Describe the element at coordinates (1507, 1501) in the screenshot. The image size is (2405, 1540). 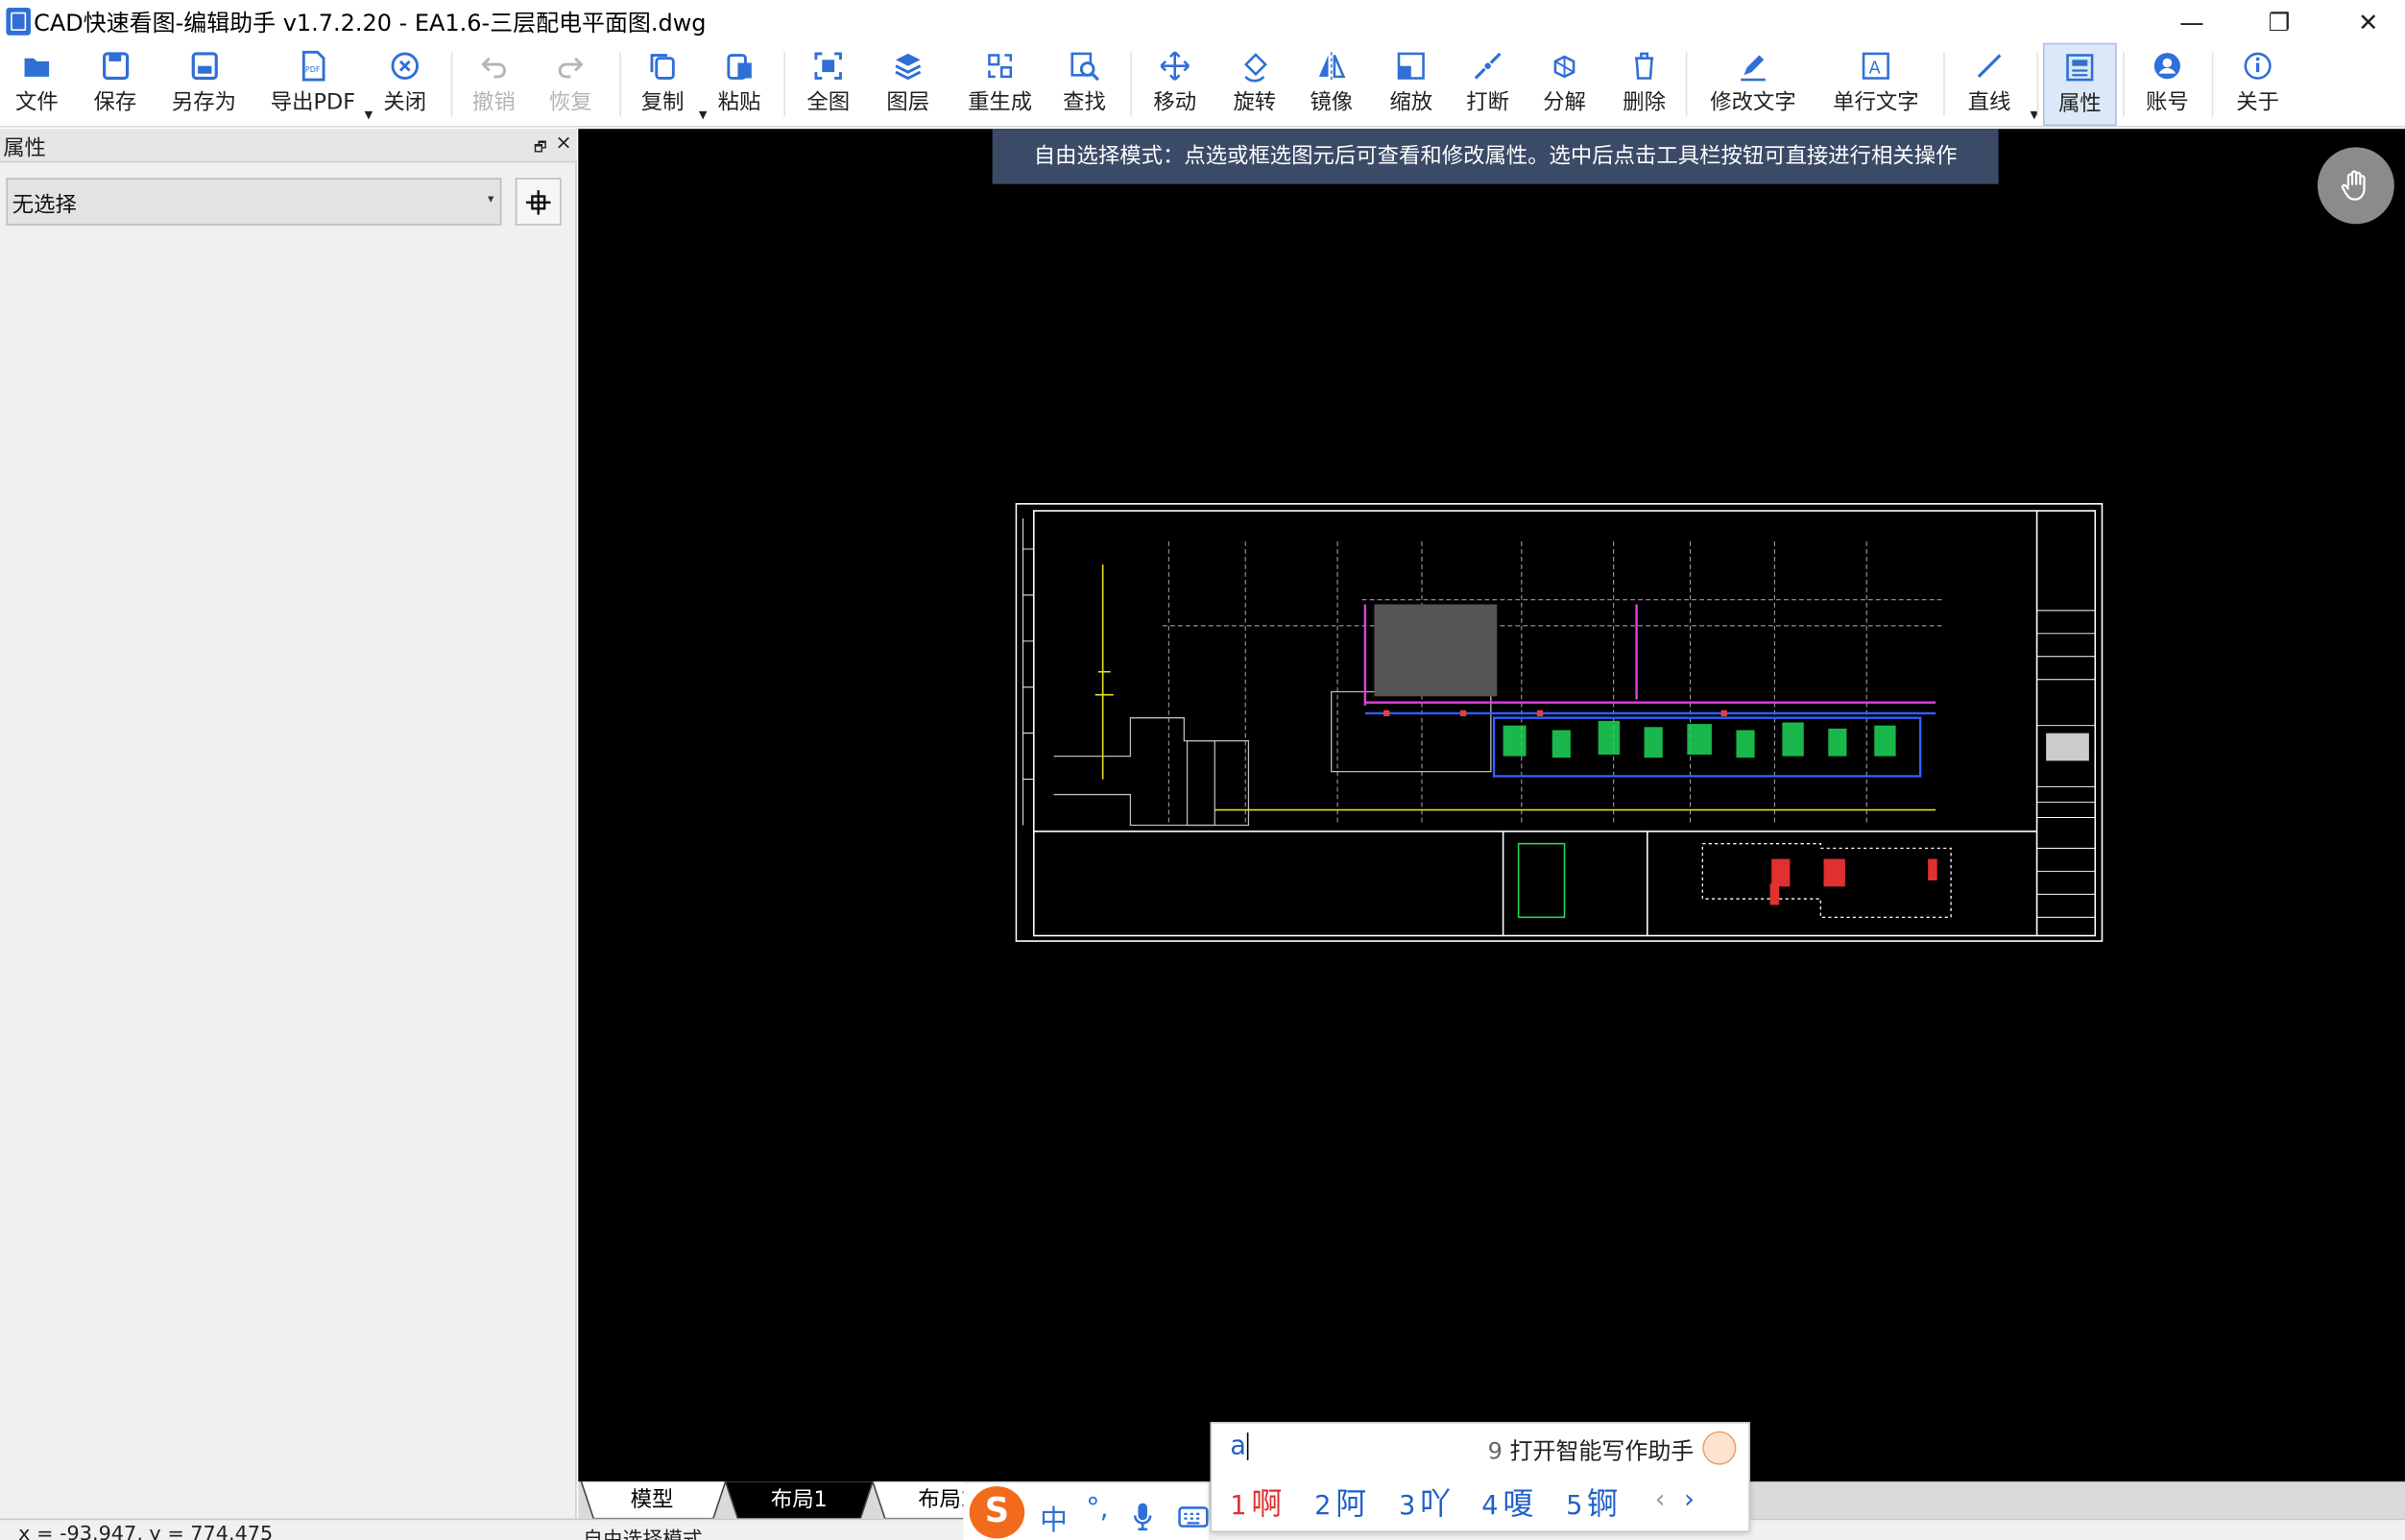
I see `ime-candidate: 4嗄` at that location.